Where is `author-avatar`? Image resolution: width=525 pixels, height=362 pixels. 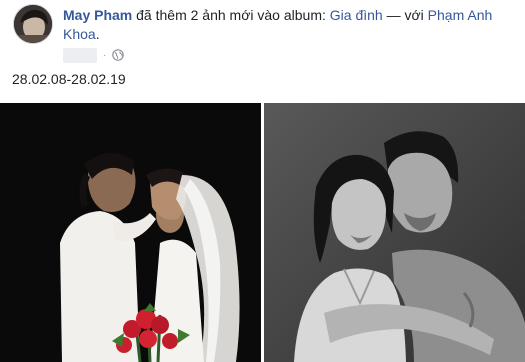 author-avatar is located at coordinates (33, 24).